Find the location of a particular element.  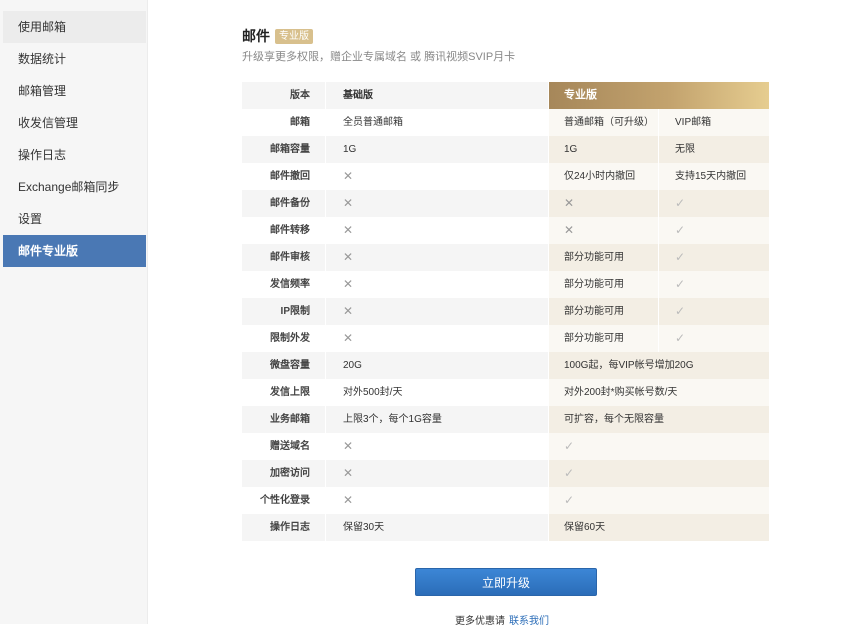

table-row: 个性化登录 ✕ ✓ is located at coordinates (505, 500).